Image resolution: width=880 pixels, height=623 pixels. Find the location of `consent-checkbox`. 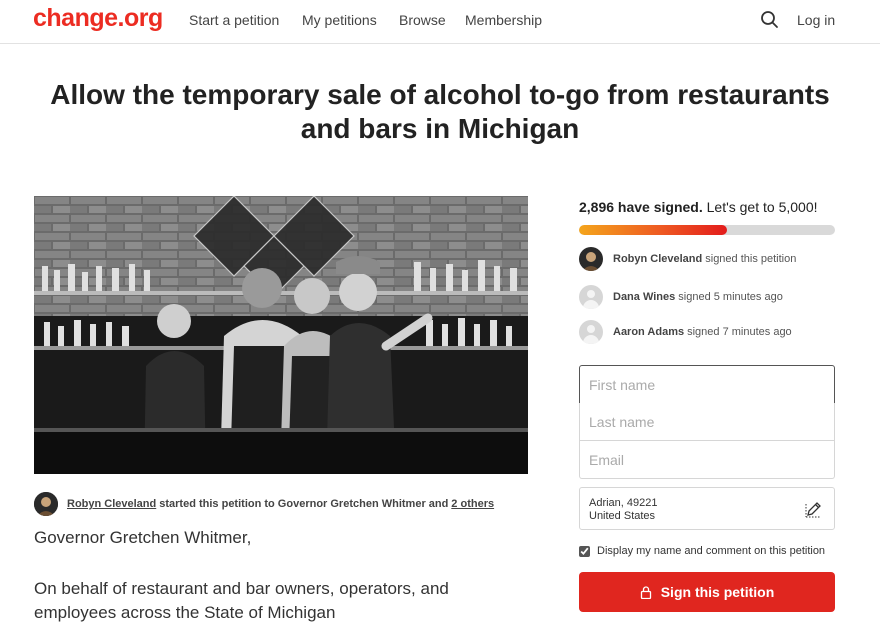

consent-checkbox is located at coordinates (584, 551).